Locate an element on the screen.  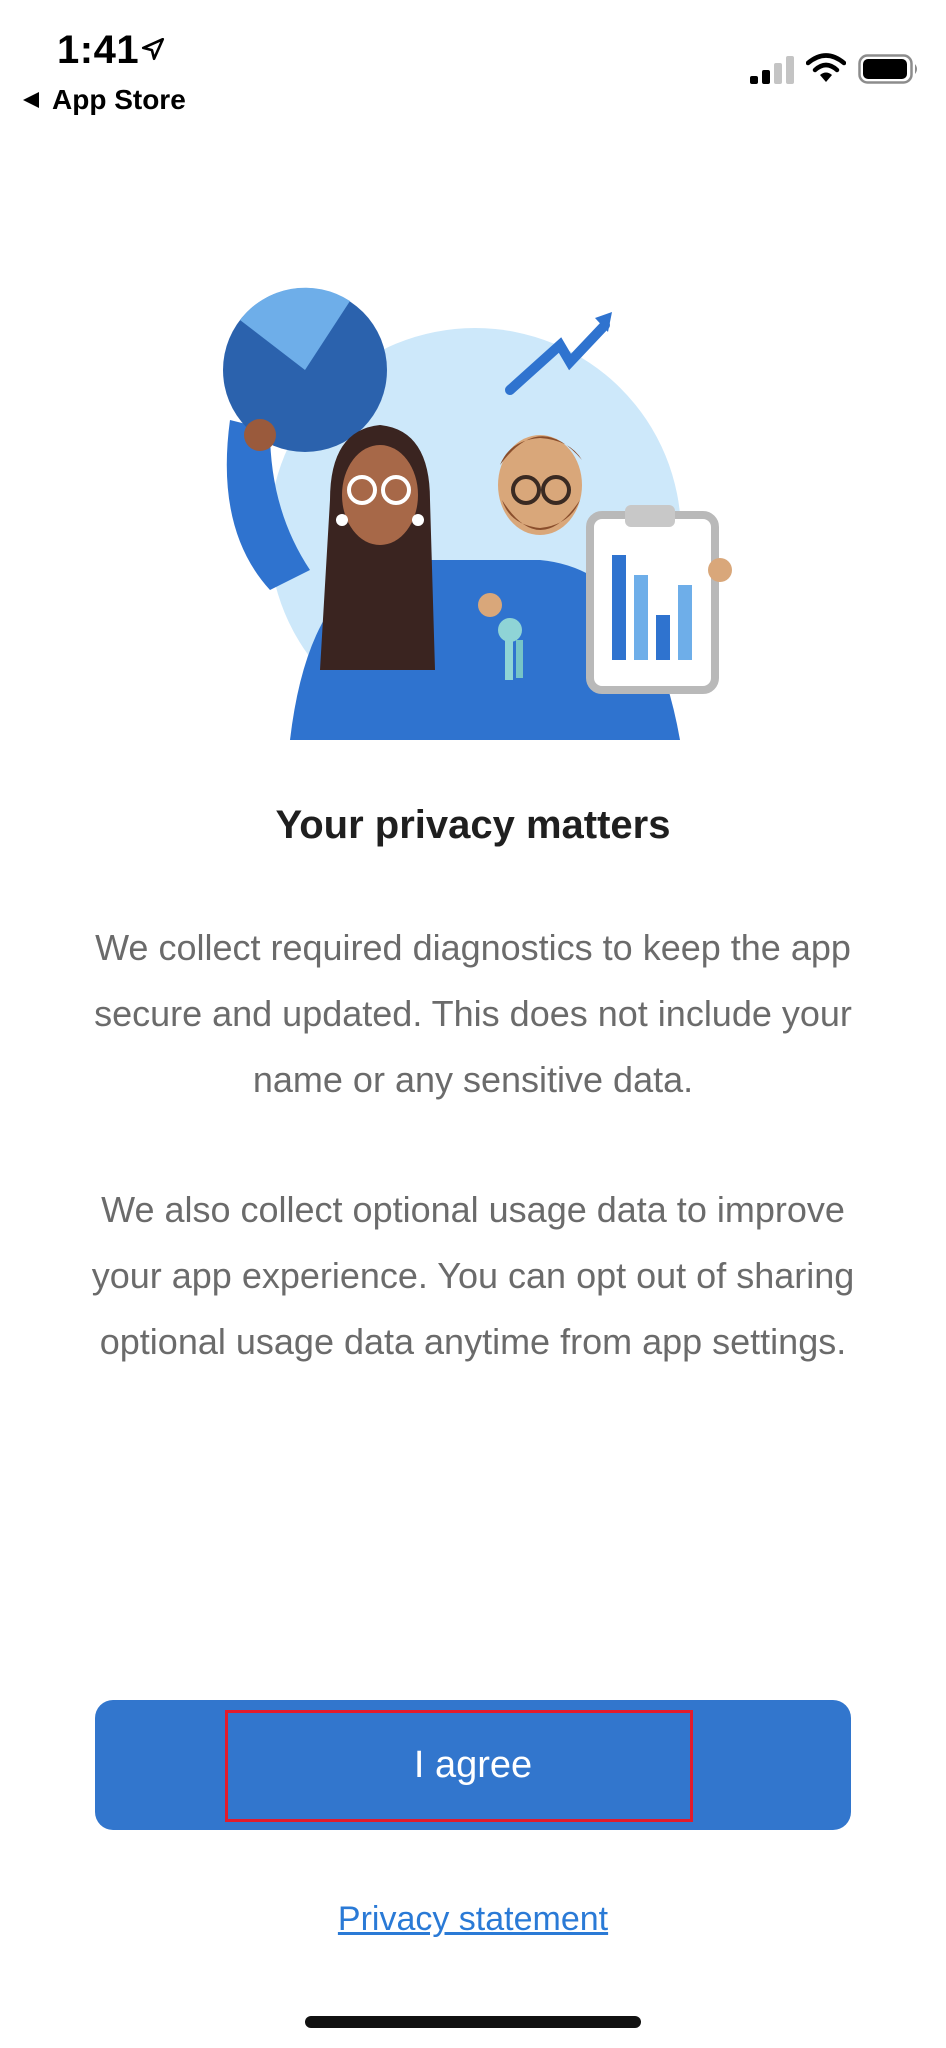
agree-button-label: I agree is located at coordinates (473, 1764).